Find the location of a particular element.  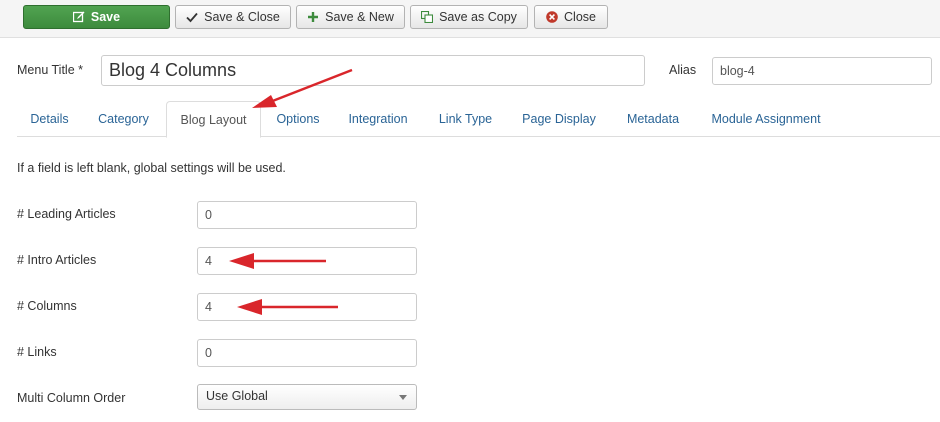

multi-column-order-value: Use Global is located at coordinates (237, 396).